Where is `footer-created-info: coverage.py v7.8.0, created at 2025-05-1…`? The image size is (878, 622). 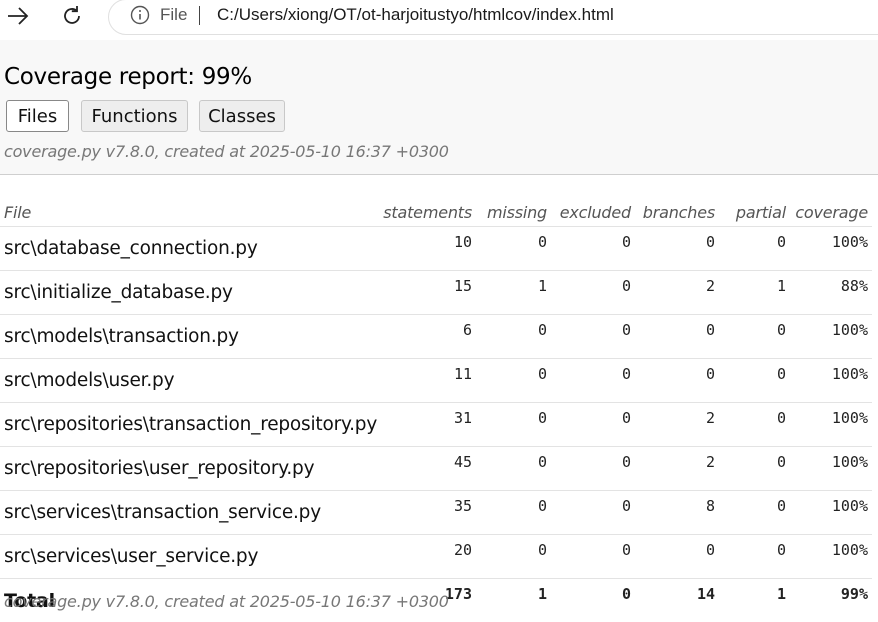
footer-created-info: coverage.py v7.8.0, created at 2025-05-1… is located at coordinates (226, 601).